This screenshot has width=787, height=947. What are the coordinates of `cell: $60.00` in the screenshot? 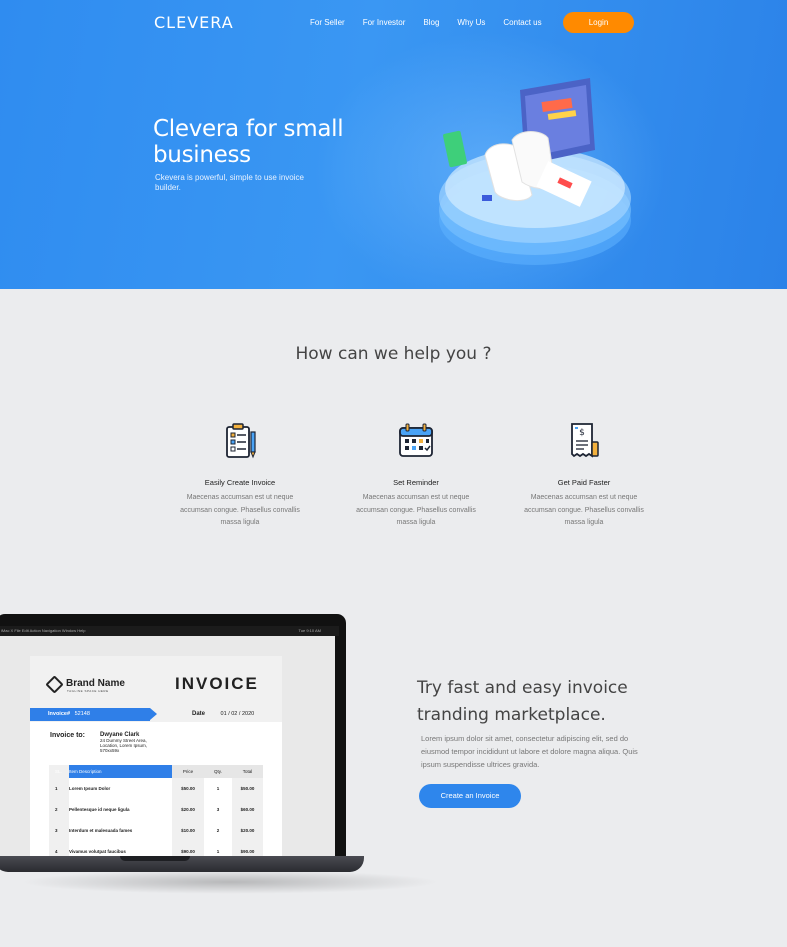 It's located at (247, 809).